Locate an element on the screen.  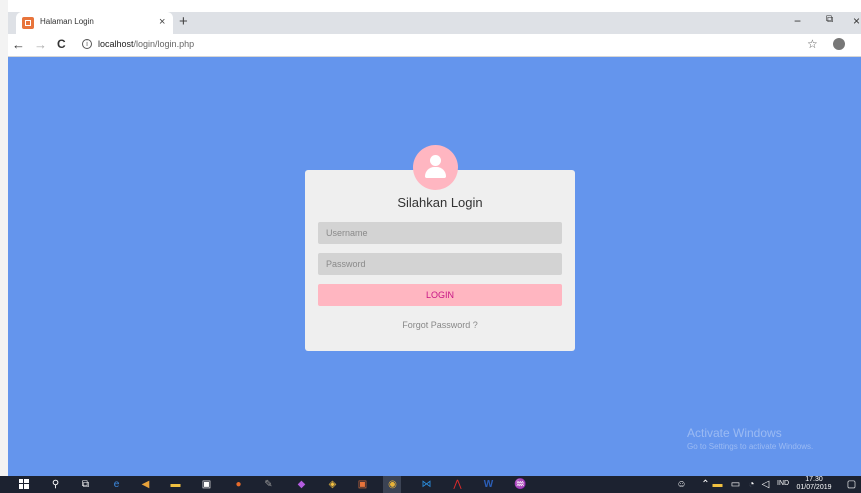
clock-time: 17.30 is located at coordinates (814, 479).